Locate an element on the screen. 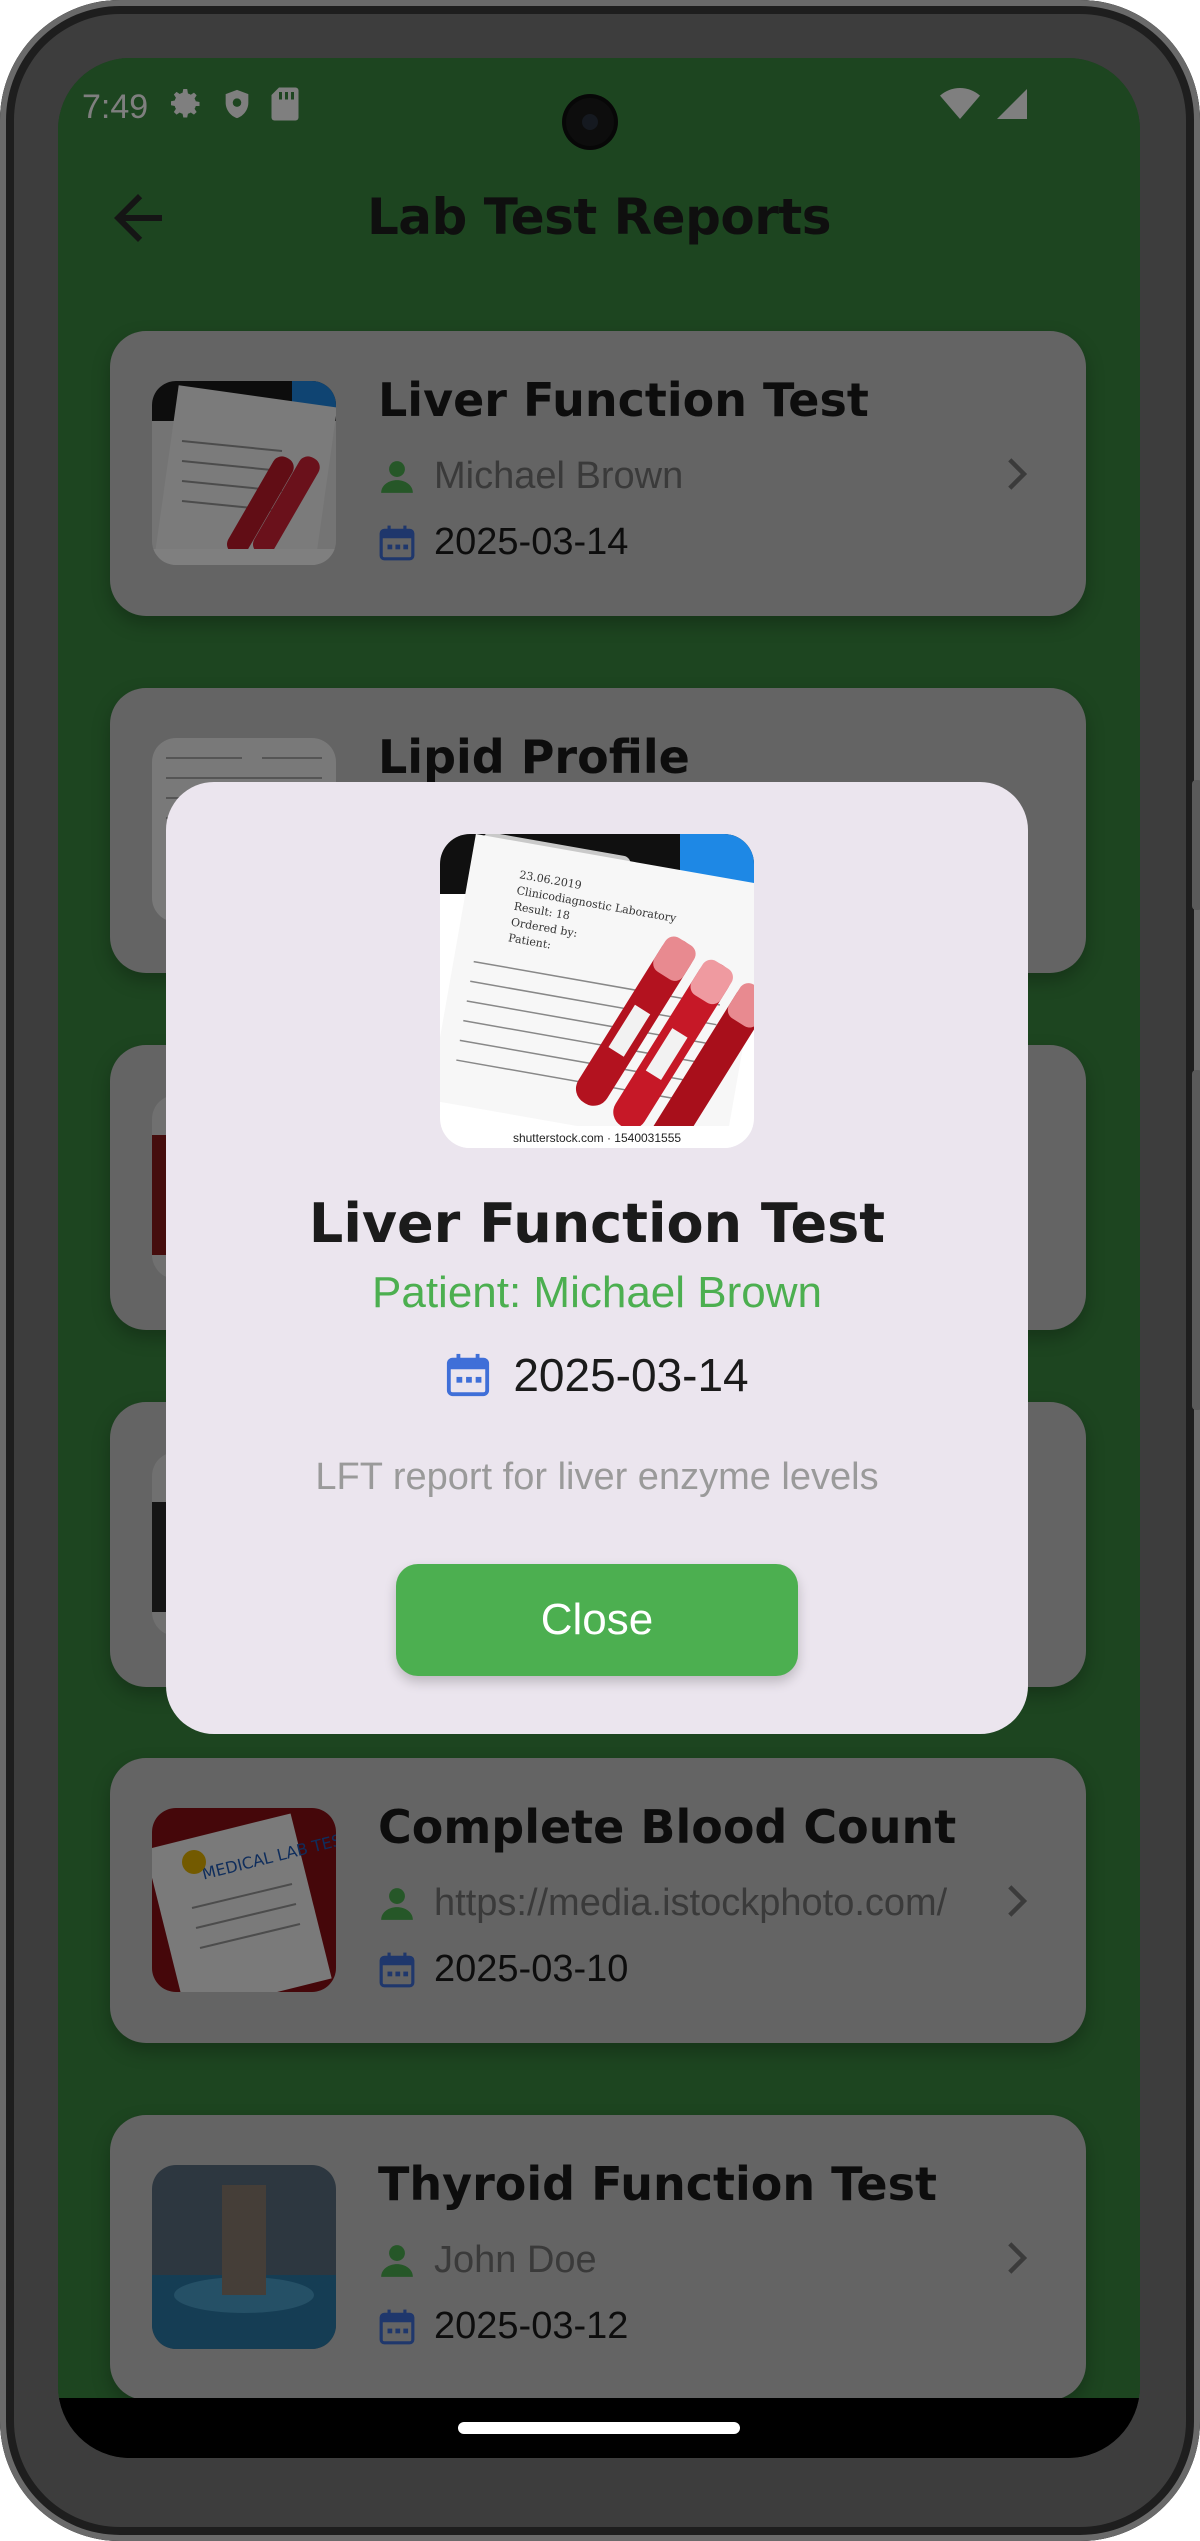 This screenshot has width=1200, height=2541. volume-button is located at coordinates (1196, 1240).